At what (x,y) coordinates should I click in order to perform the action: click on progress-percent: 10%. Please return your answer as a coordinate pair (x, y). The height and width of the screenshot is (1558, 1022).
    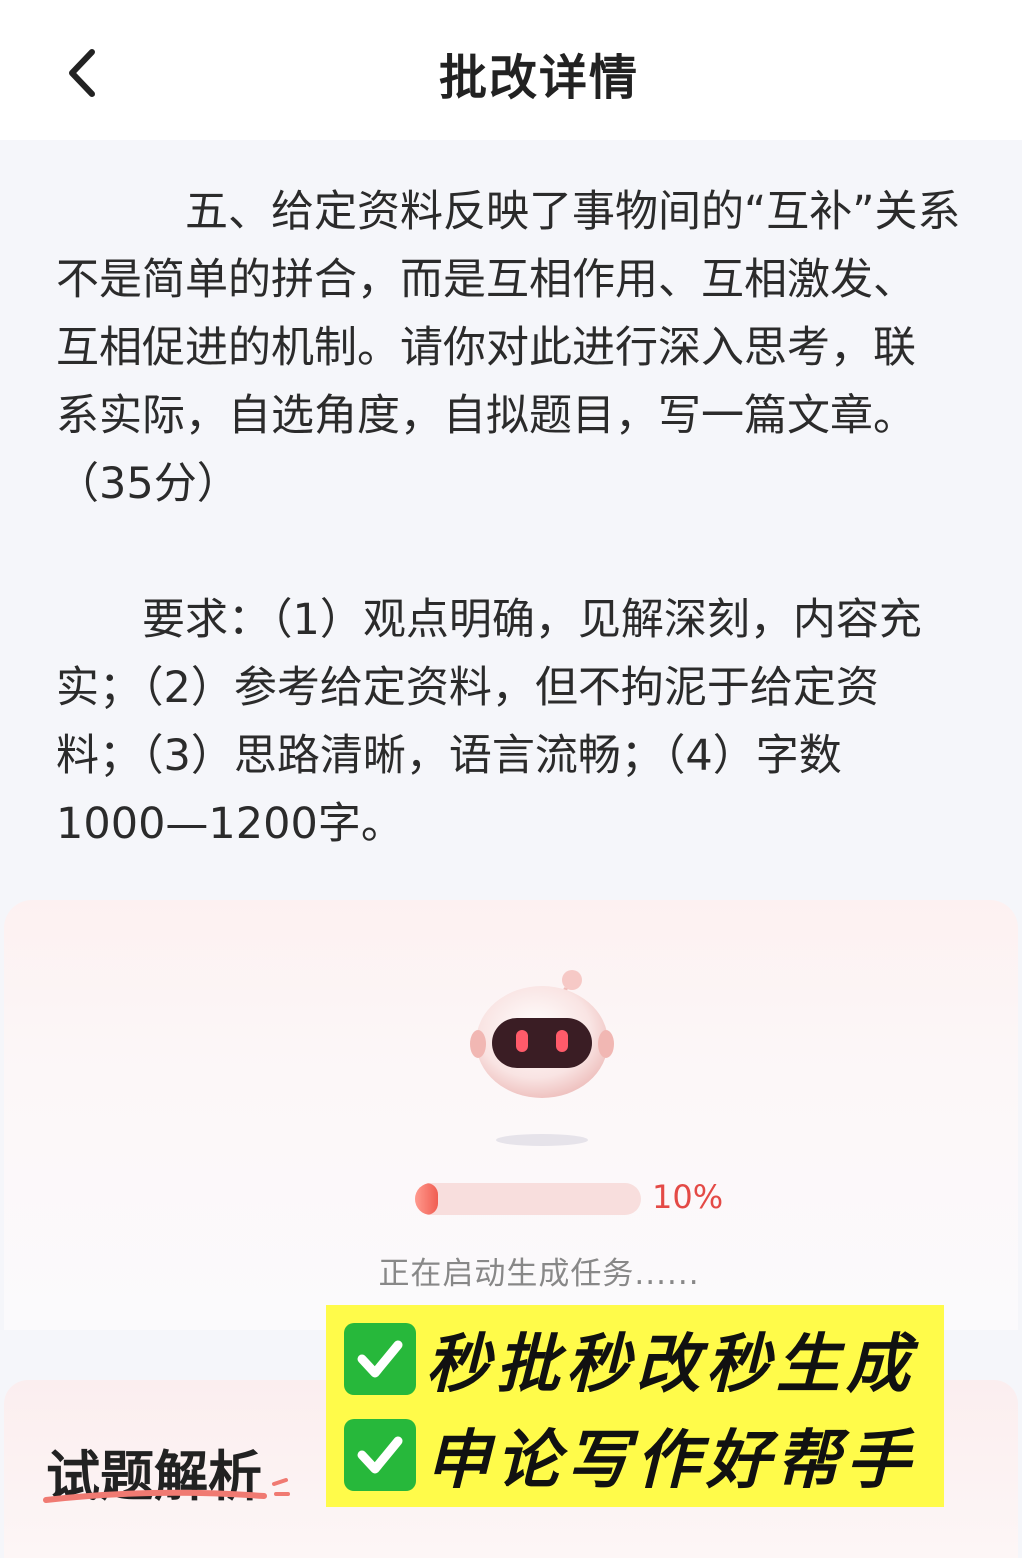
    Looking at the image, I should click on (688, 1197).